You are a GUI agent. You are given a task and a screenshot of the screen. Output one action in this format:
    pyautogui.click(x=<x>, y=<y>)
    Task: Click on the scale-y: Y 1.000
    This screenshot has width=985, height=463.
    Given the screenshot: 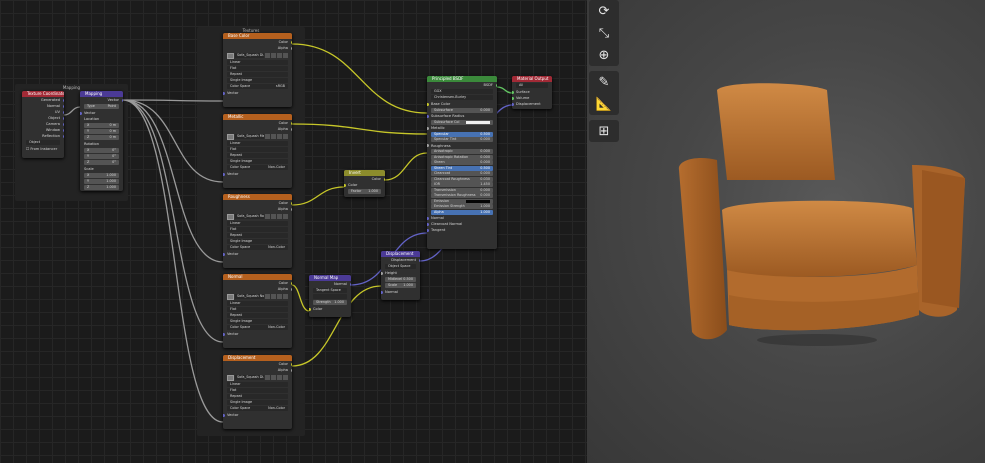 What is the action you would take?
    pyautogui.click(x=101, y=181)
    